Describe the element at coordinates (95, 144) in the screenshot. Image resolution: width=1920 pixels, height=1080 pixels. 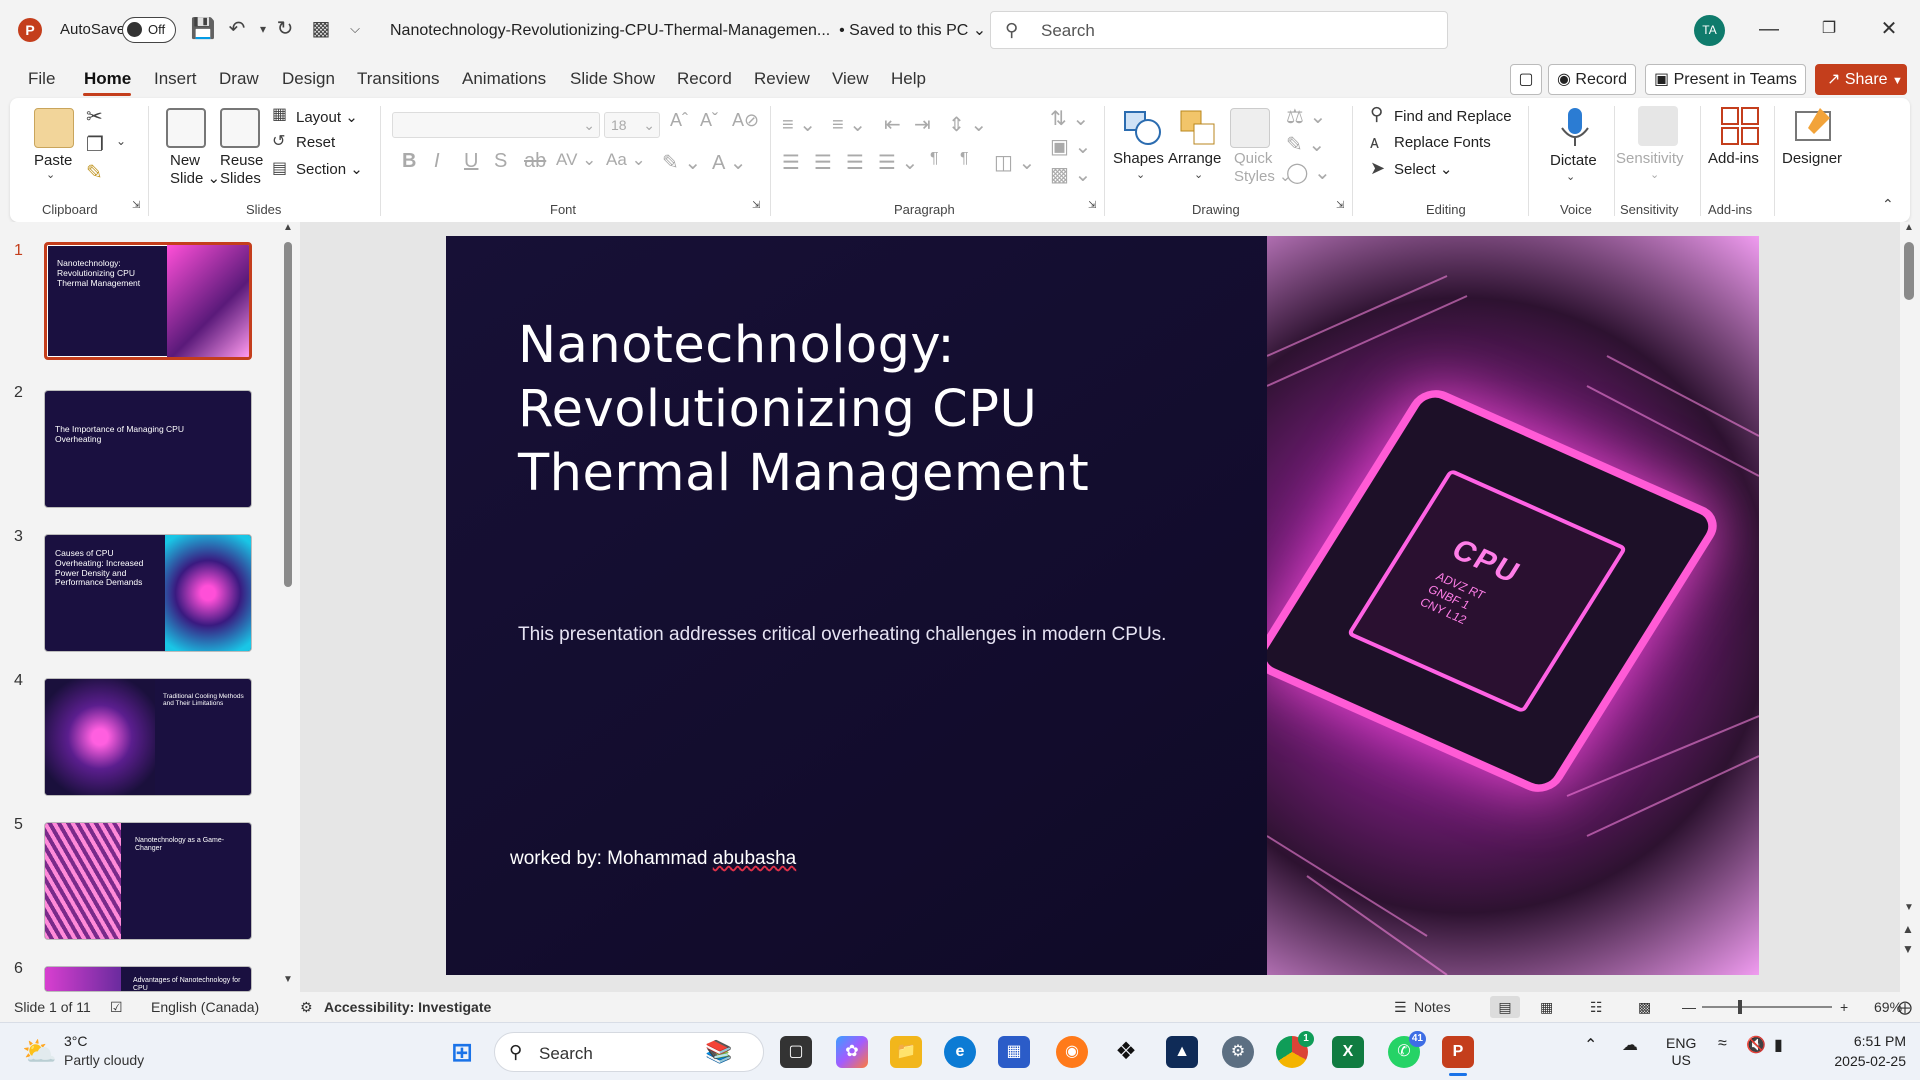
I see `copy-icon: ❐` at that location.